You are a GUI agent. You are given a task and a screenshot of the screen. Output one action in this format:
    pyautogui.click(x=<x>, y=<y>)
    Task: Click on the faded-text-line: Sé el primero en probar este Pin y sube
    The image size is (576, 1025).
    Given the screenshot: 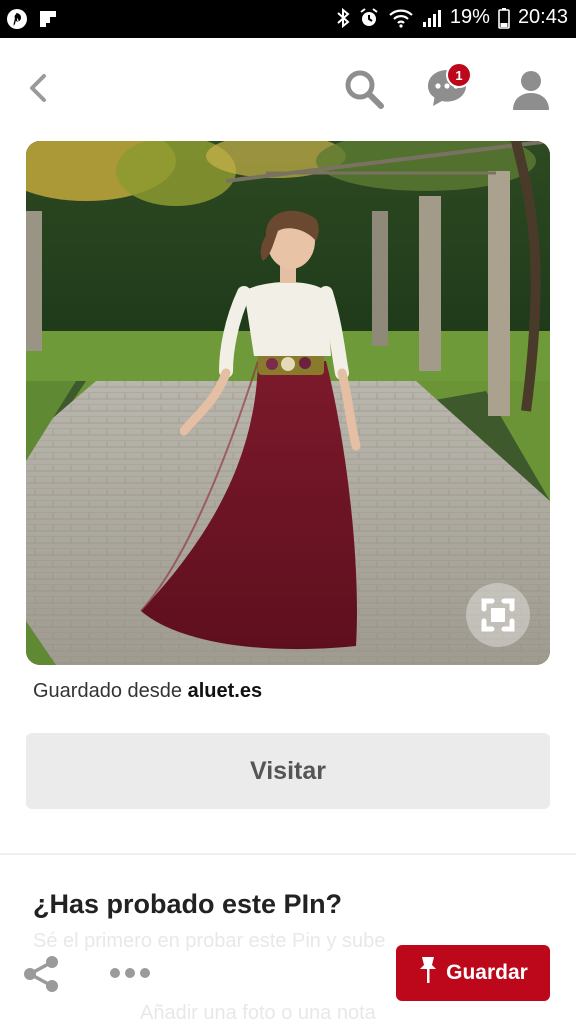 What is the action you would take?
    pyautogui.click(x=209, y=941)
    